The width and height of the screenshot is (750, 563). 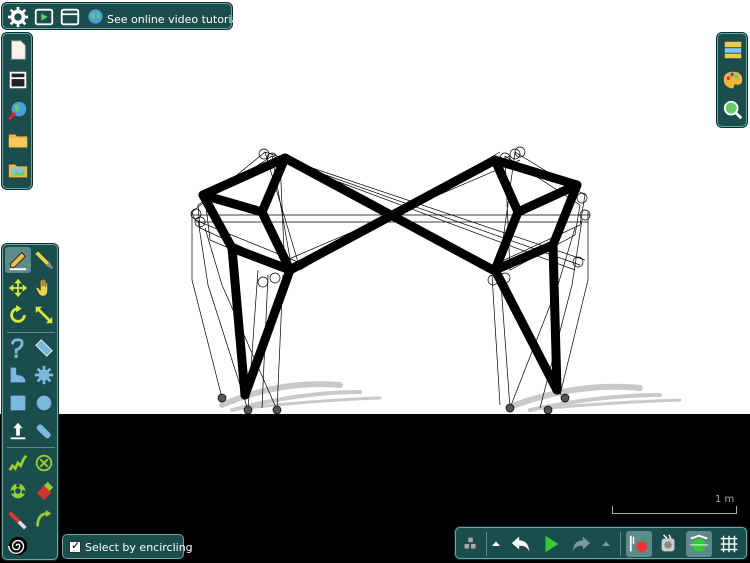 I want to click on spring-tool-icon, so click(x=18, y=463).